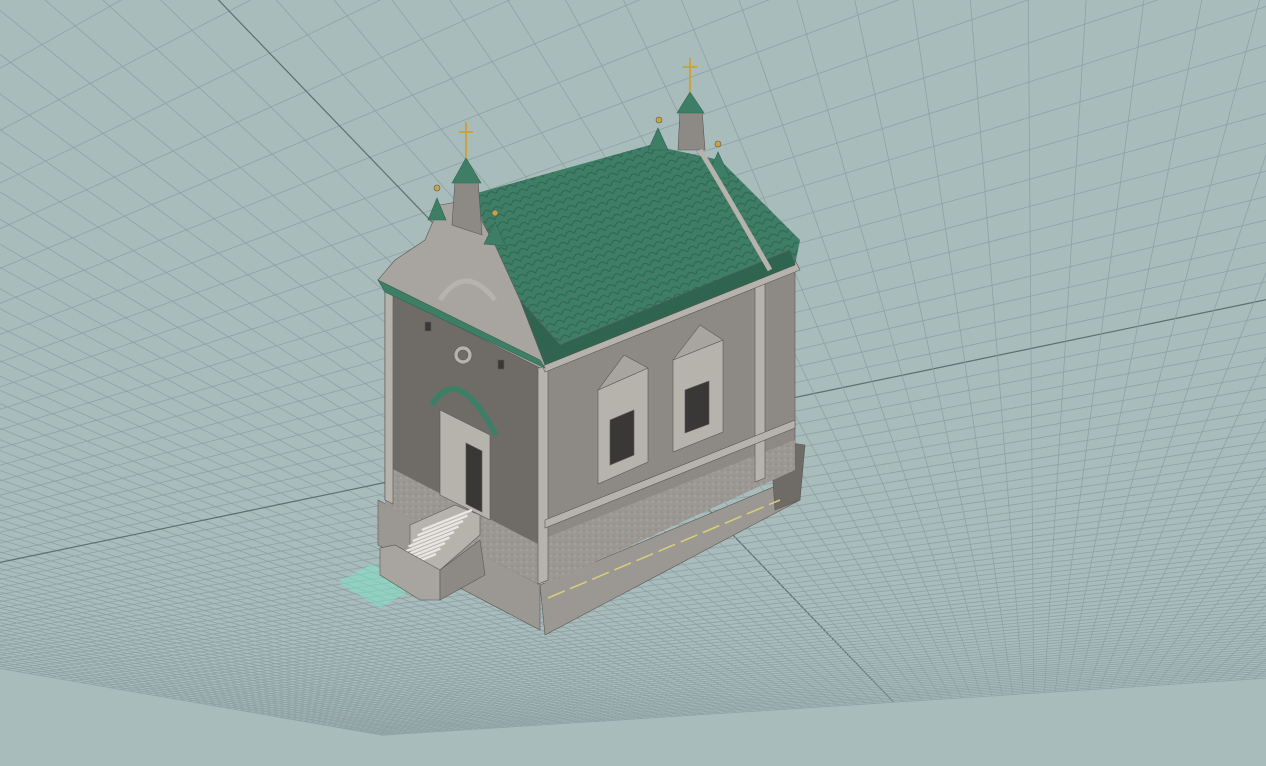 This screenshot has width=1266, height=766. What do you see at coordinates (474, 477) in the screenshot?
I see `entrance-door` at bounding box center [474, 477].